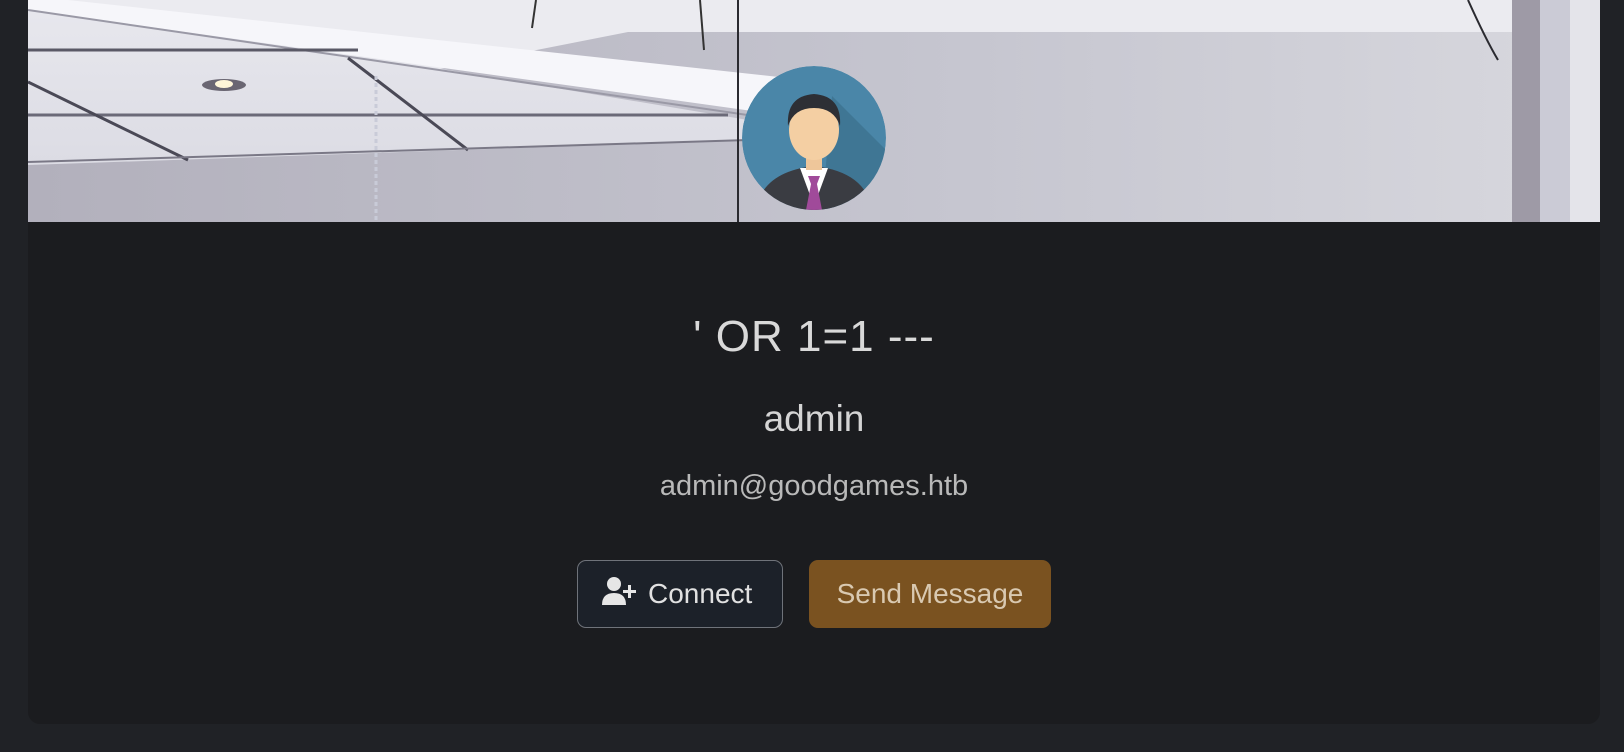 The width and height of the screenshot is (1624, 752). Describe the element at coordinates (700, 593) in the screenshot. I see `connect-button-label: Connect` at that location.